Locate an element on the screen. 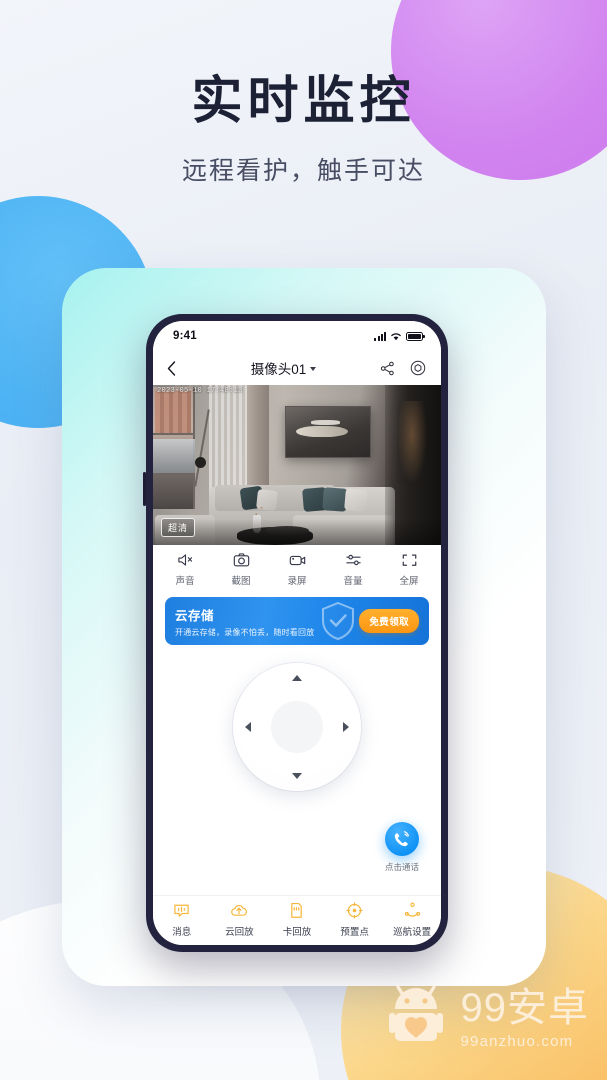 The image size is (607, 1080). tab-label: 巡航设置 is located at coordinates (412, 932).